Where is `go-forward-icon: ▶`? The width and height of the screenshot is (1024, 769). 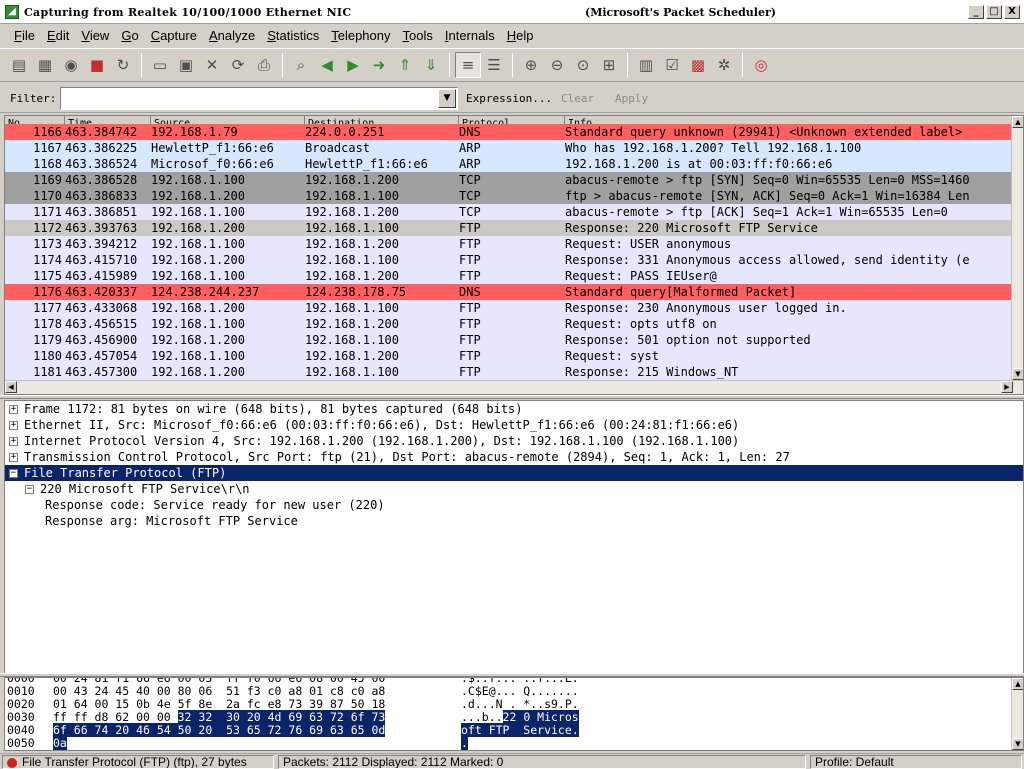
go-forward-icon: ▶ is located at coordinates (353, 65).